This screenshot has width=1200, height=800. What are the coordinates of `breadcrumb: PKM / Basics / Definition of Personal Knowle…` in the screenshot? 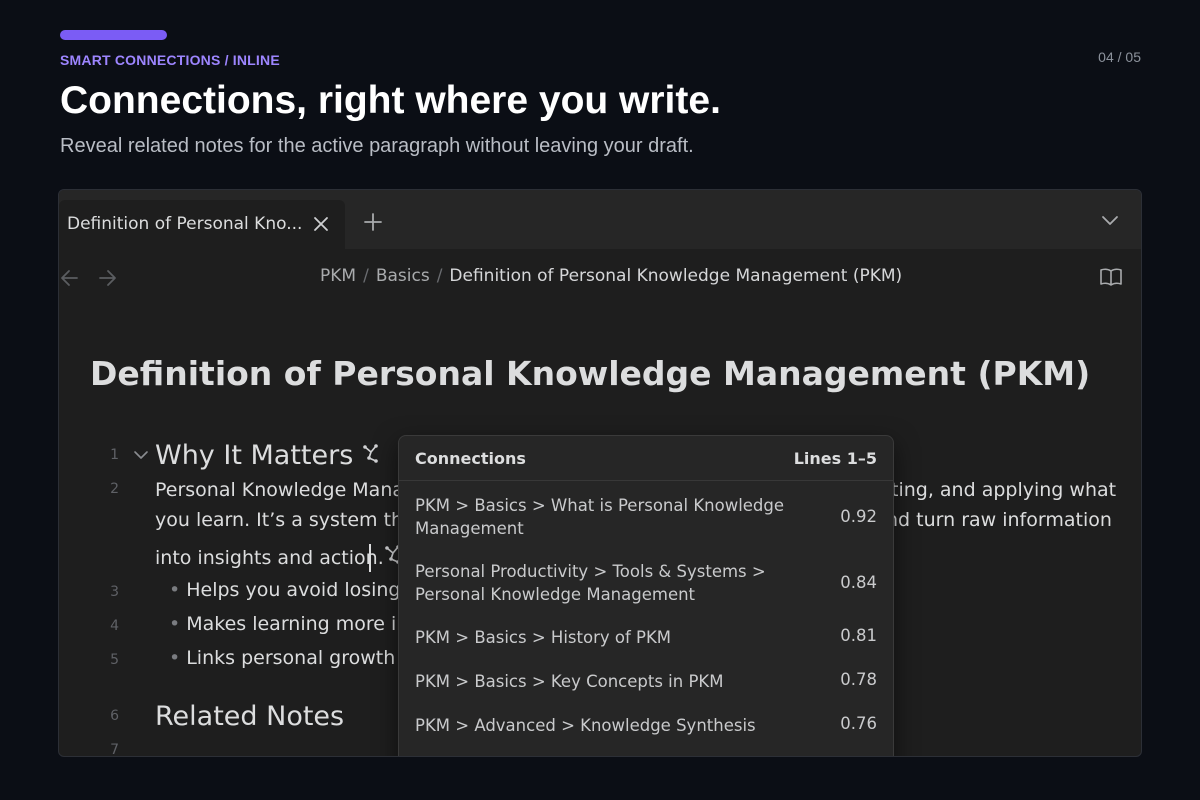 It's located at (611, 276).